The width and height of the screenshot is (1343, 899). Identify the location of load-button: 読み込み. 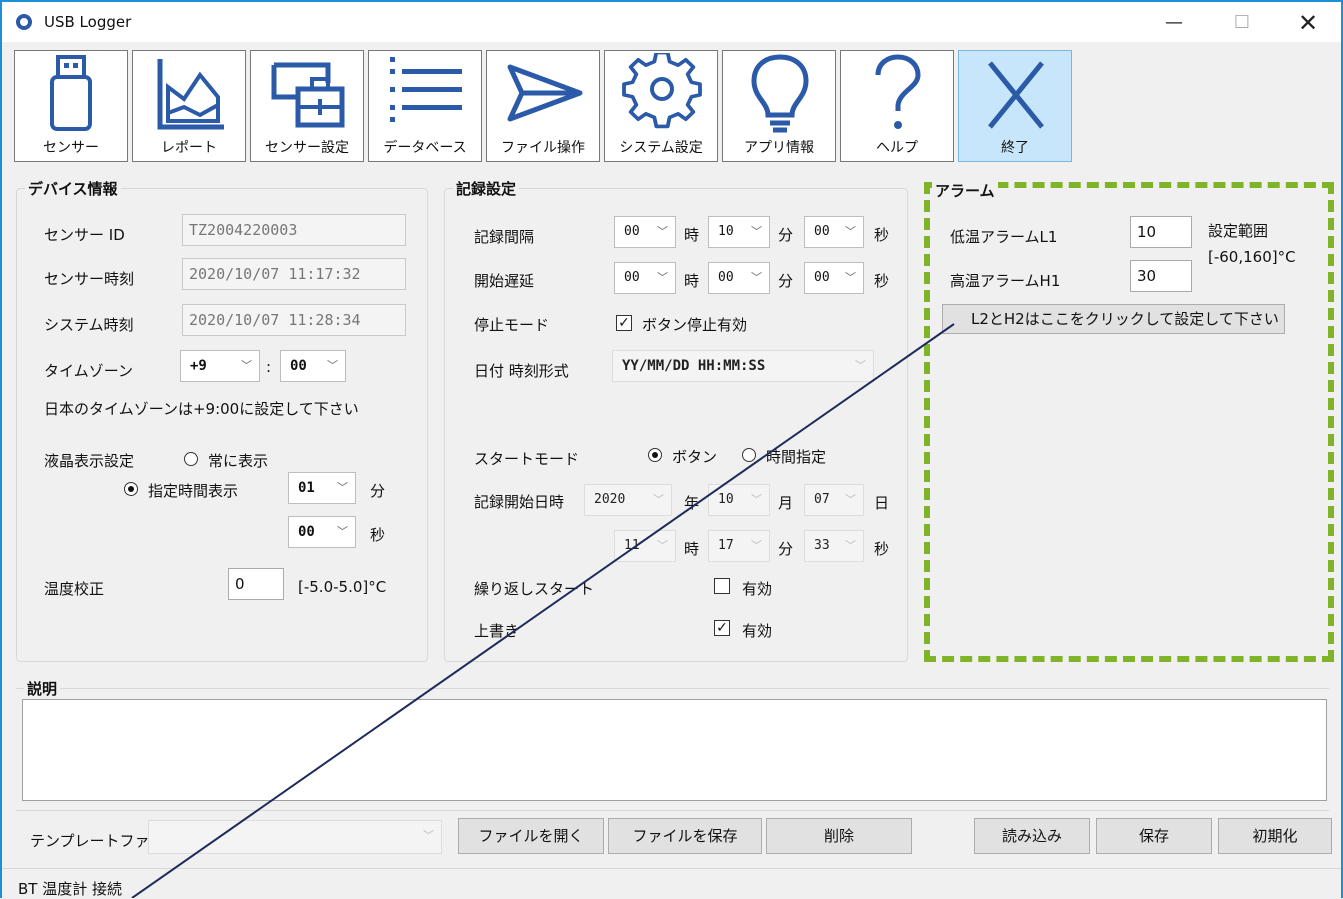
(1032, 836).